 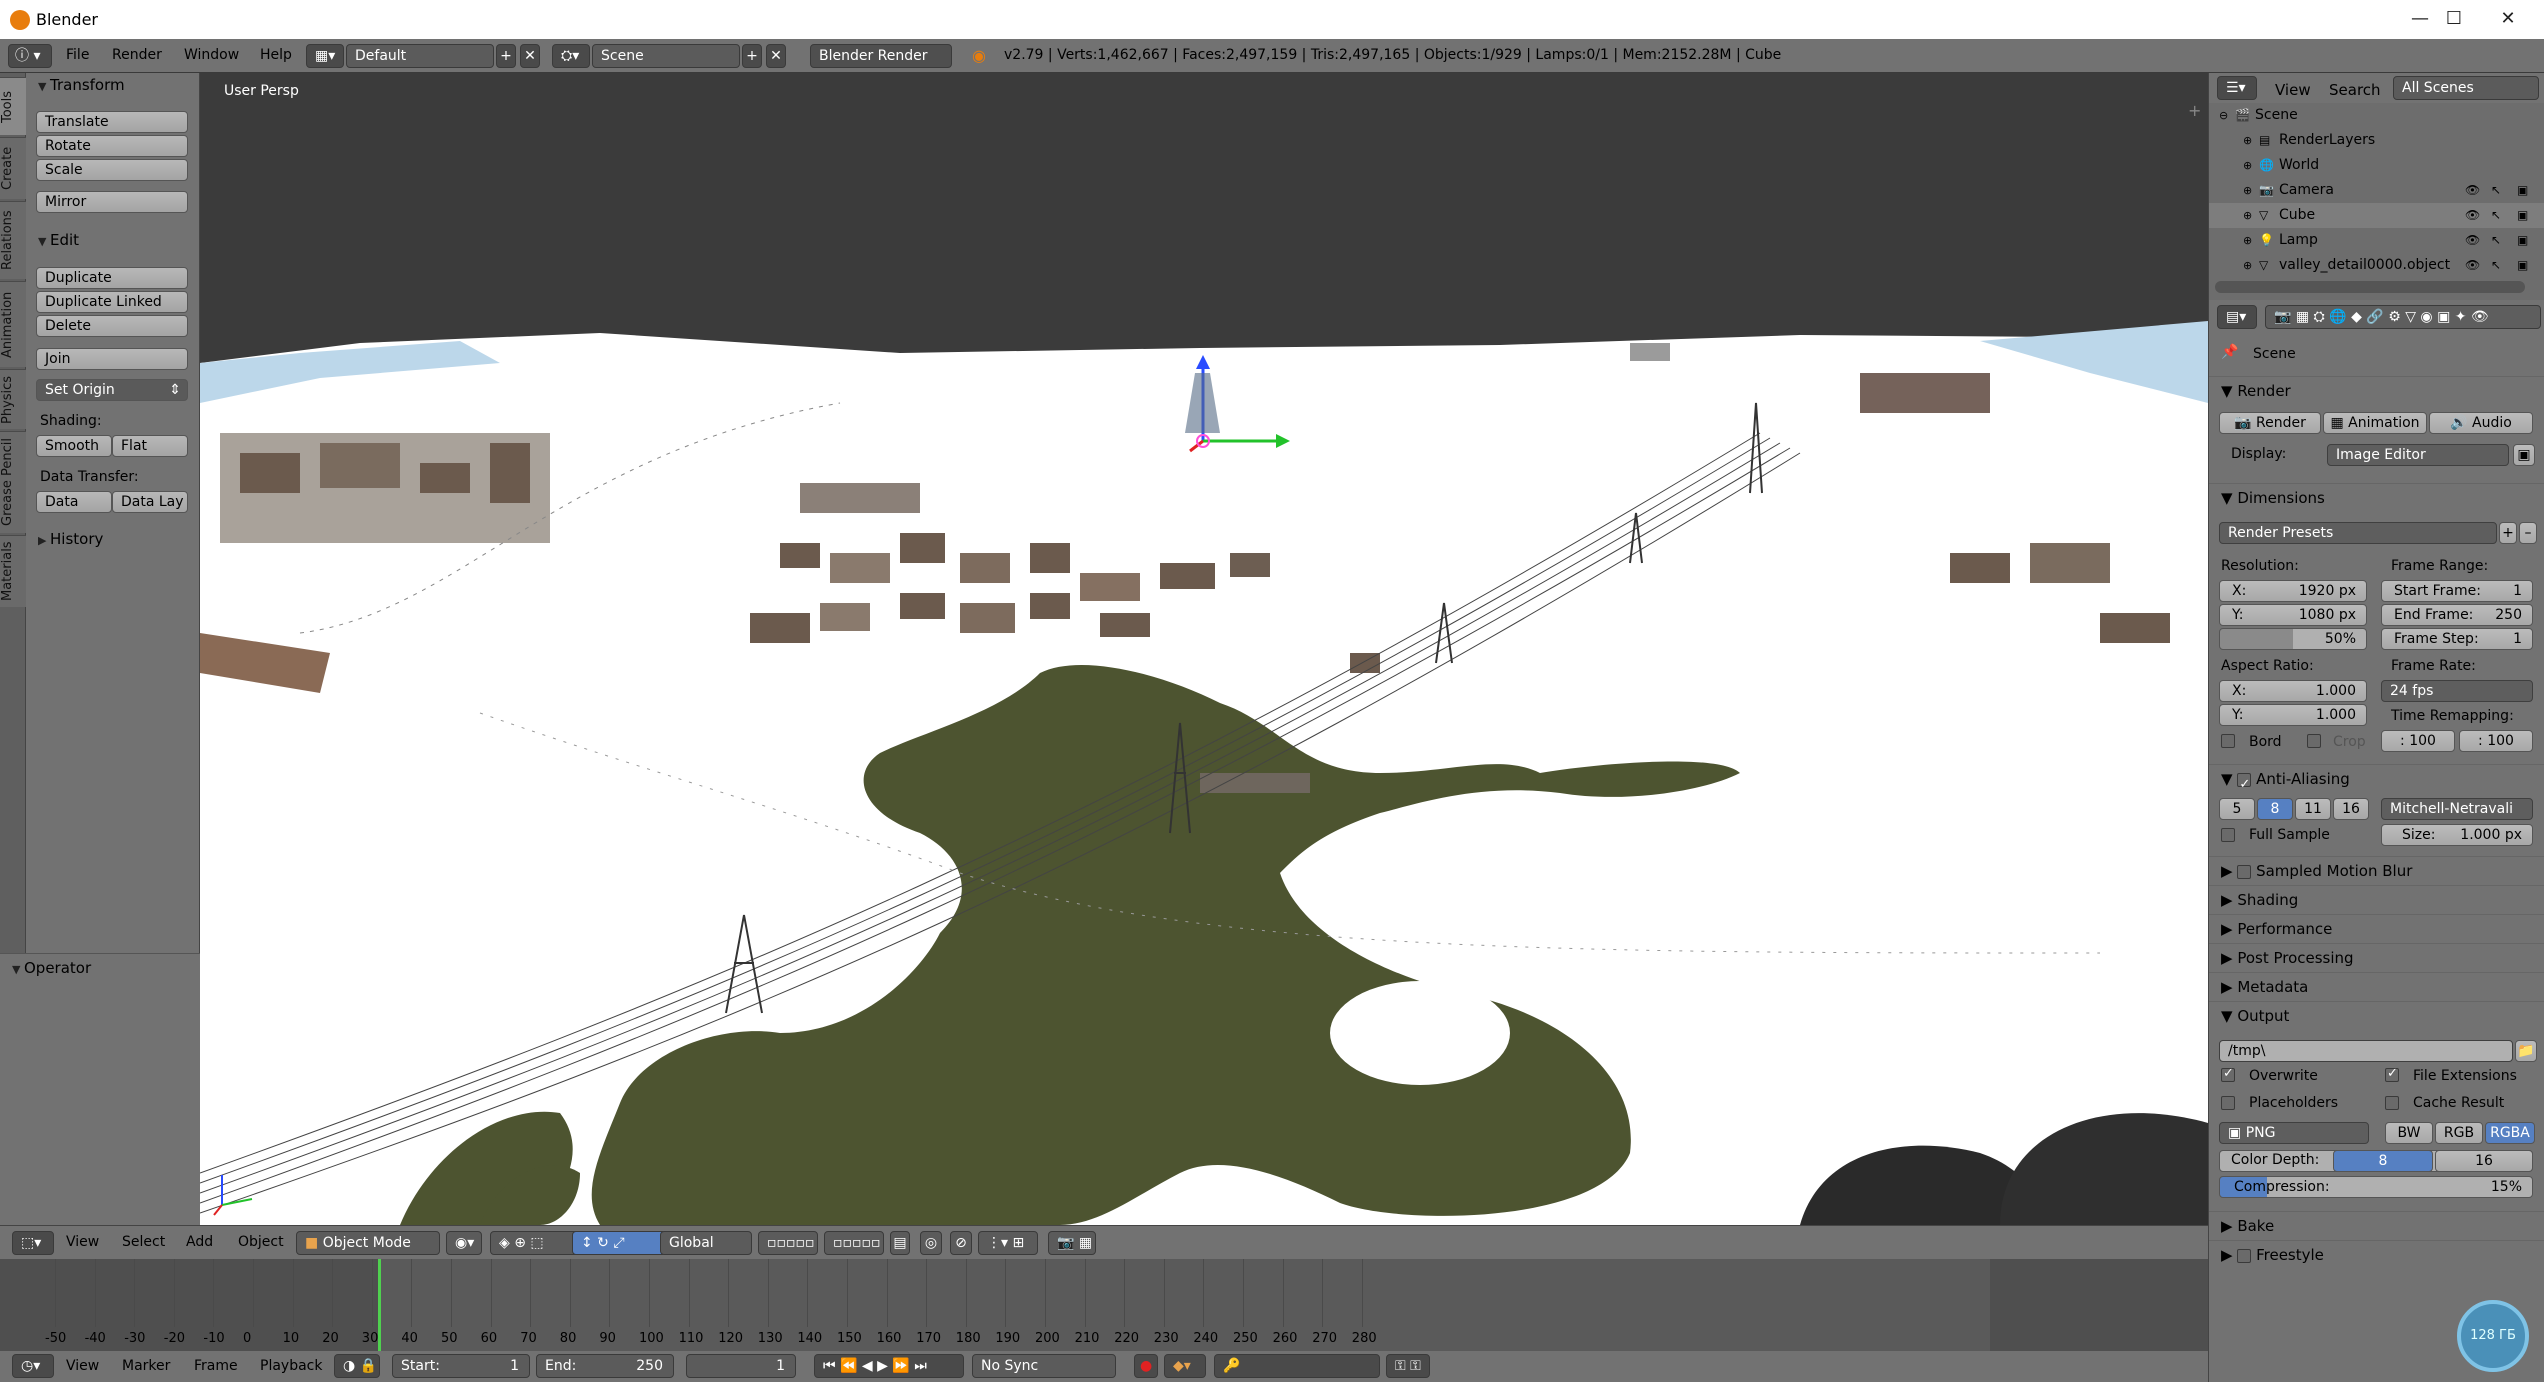 I want to click on remove-preset-icon: –, so click(x=2528, y=533).